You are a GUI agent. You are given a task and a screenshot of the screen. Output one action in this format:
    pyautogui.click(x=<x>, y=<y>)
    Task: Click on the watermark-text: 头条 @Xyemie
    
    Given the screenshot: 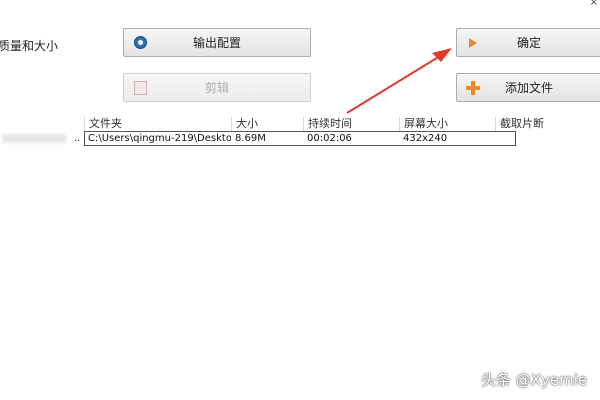 What is the action you would take?
    pyautogui.click(x=534, y=380)
    